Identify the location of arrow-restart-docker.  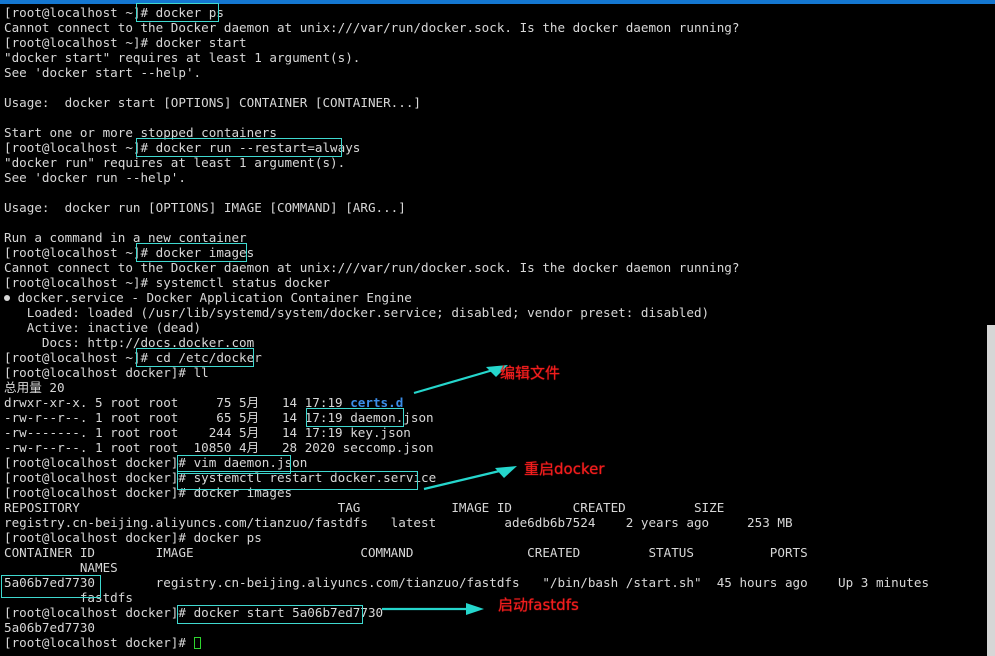
(470, 478).